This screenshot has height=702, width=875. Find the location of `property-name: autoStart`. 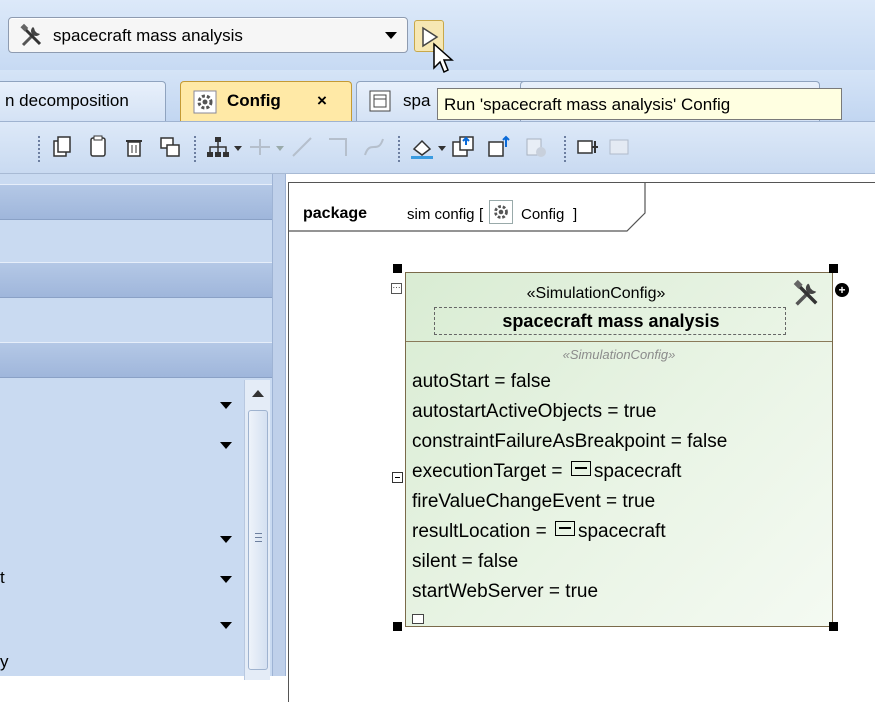

property-name: autoStart is located at coordinates (451, 381).